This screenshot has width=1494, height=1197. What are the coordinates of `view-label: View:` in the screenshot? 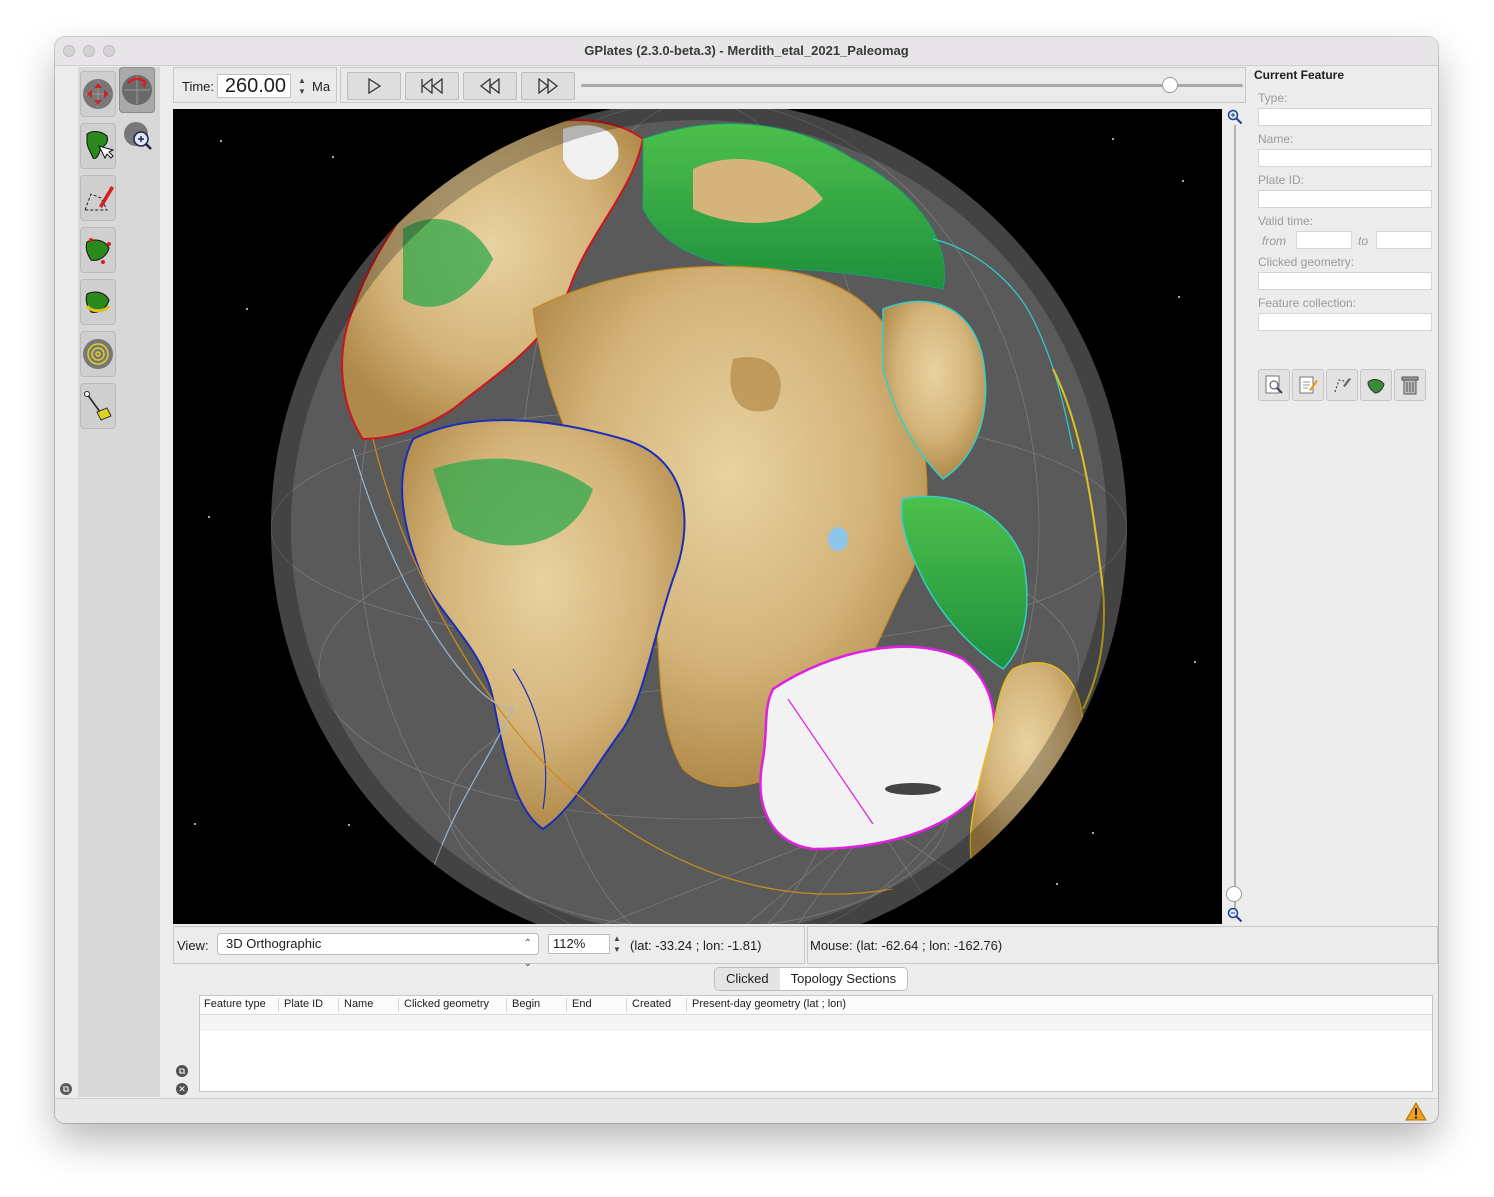 It's located at (193, 945).